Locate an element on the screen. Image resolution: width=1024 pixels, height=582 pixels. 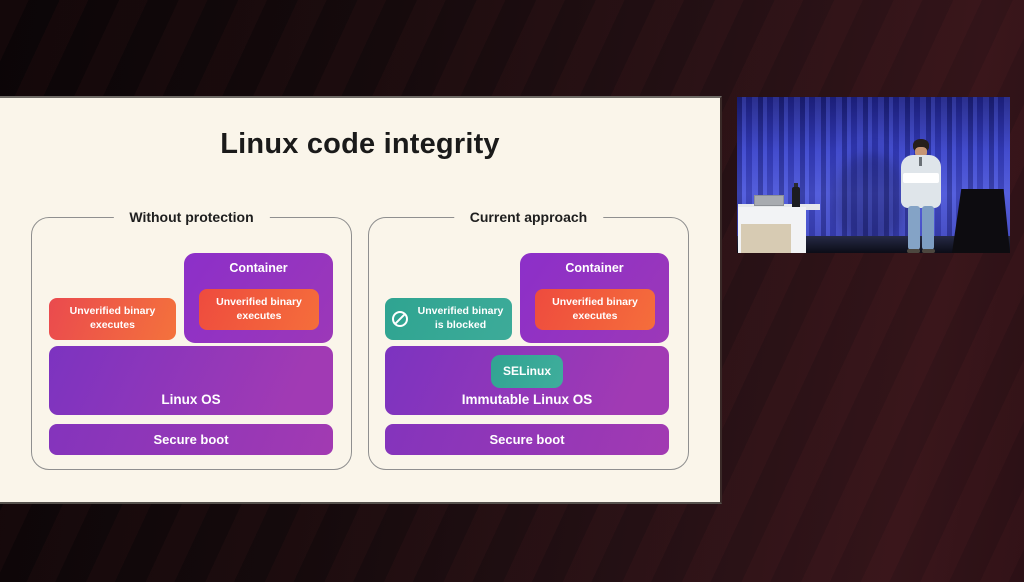
group-without-protection-label: Without protection is located at coordinates (191, 217).